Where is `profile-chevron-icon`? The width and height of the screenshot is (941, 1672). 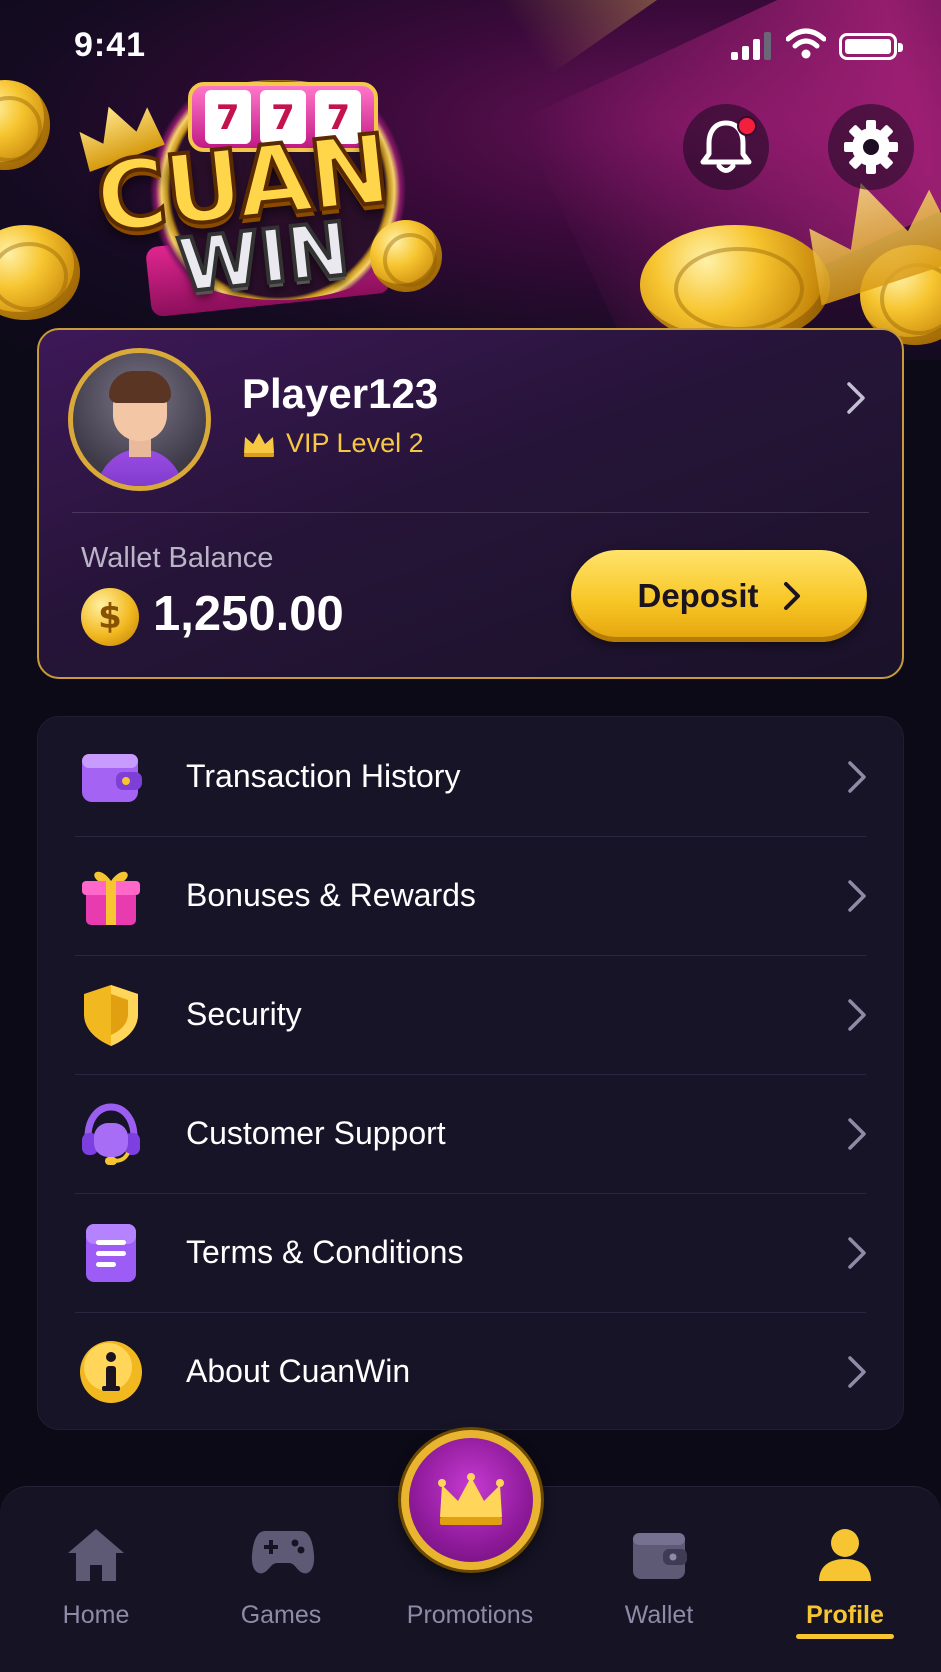
profile-chevron-icon is located at coordinates (856, 398).